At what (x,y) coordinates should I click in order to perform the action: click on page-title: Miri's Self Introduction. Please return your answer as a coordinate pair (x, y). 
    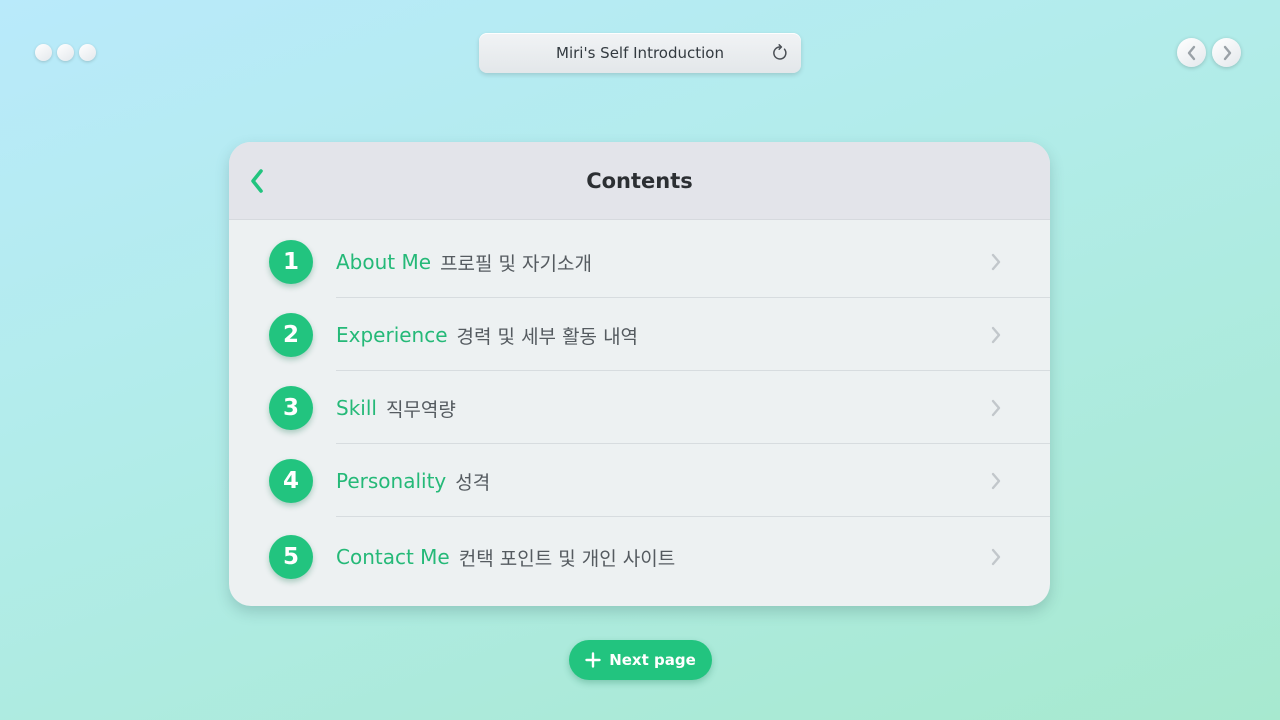
    Looking at the image, I should click on (640, 53).